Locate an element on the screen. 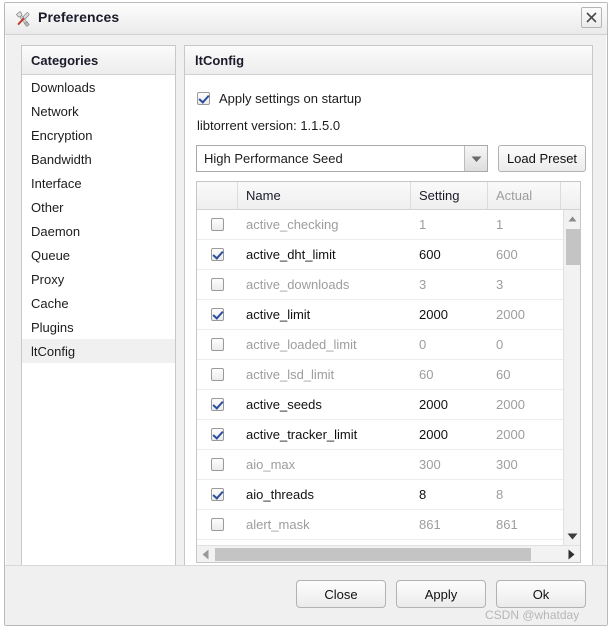  apply-button: Apply is located at coordinates (441, 594).